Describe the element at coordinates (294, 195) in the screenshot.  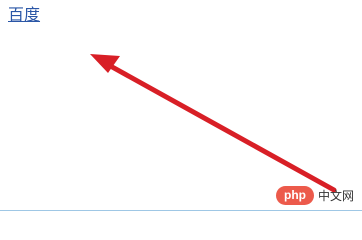
I see `php-badge: php` at that location.